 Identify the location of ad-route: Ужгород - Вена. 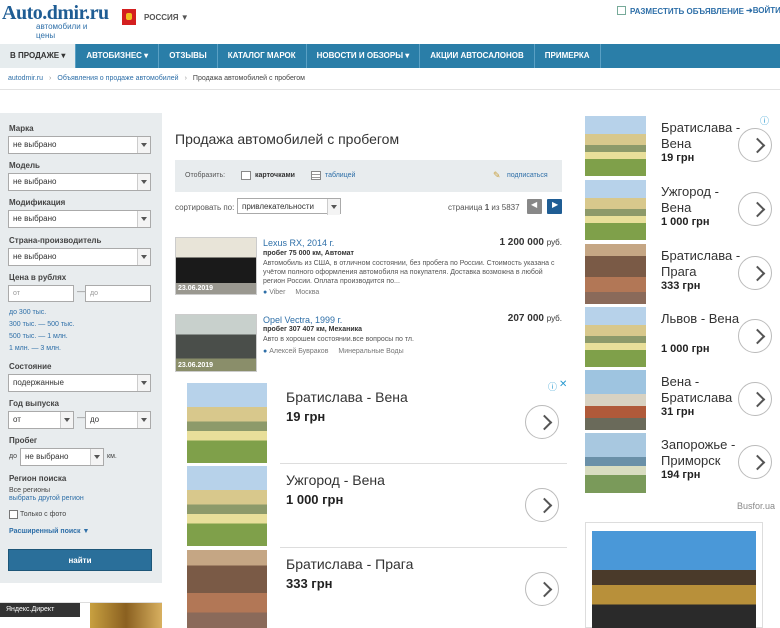
(335, 480).